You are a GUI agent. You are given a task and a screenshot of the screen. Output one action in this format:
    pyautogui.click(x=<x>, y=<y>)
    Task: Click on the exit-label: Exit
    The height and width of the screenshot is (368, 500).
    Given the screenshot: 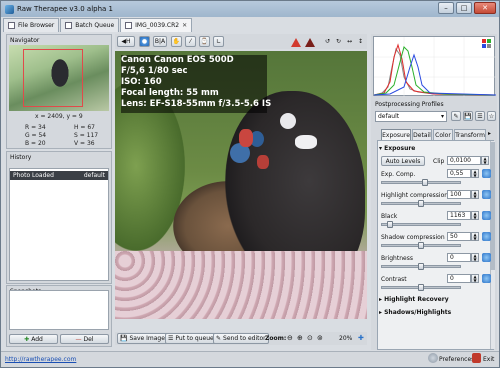 What is the action you would take?
    pyautogui.click(x=488, y=359)
    